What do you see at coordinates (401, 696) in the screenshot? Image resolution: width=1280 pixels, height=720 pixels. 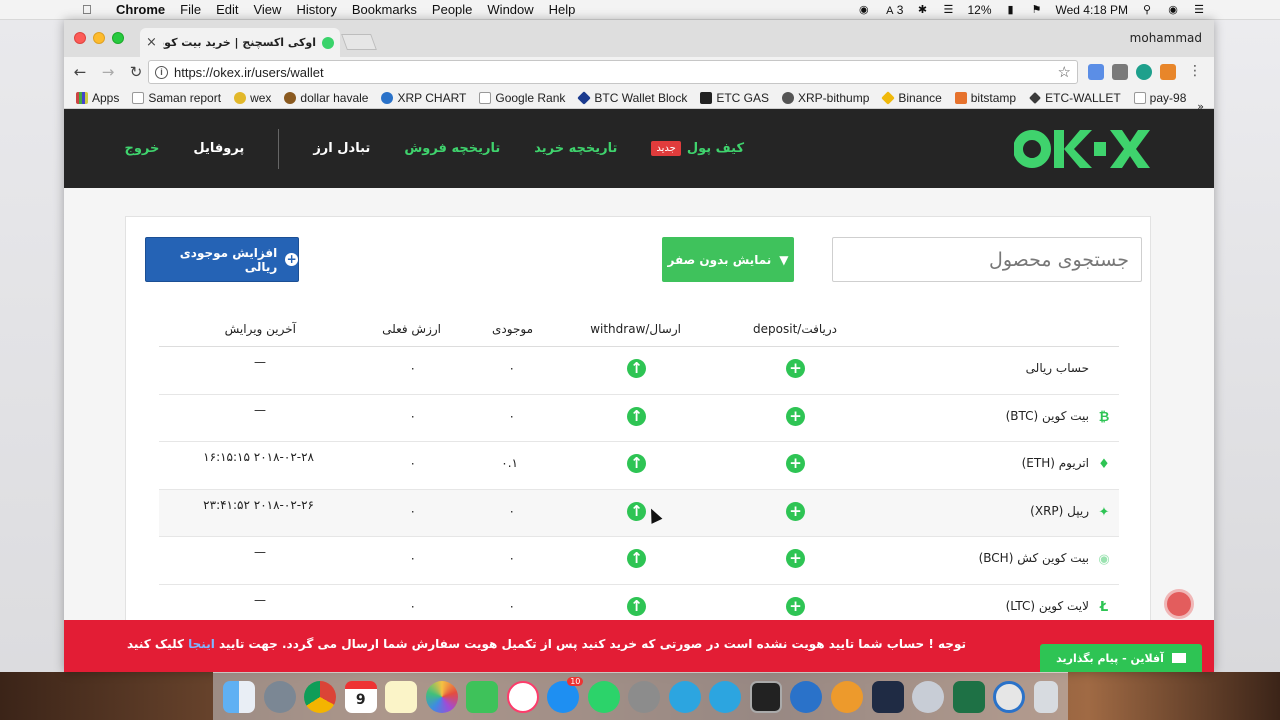 I see `notes-icon` at bounding box center [401, 696].